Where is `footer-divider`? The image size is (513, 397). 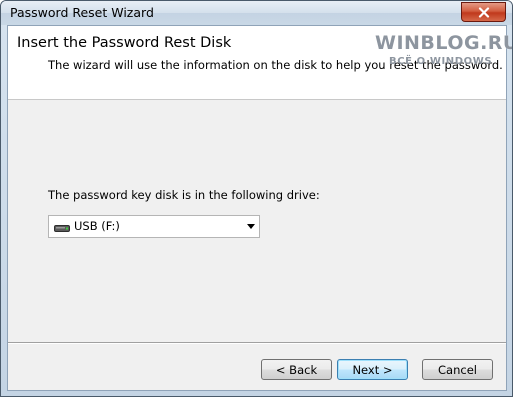
footer-divider is located at coordinates (257, 343).